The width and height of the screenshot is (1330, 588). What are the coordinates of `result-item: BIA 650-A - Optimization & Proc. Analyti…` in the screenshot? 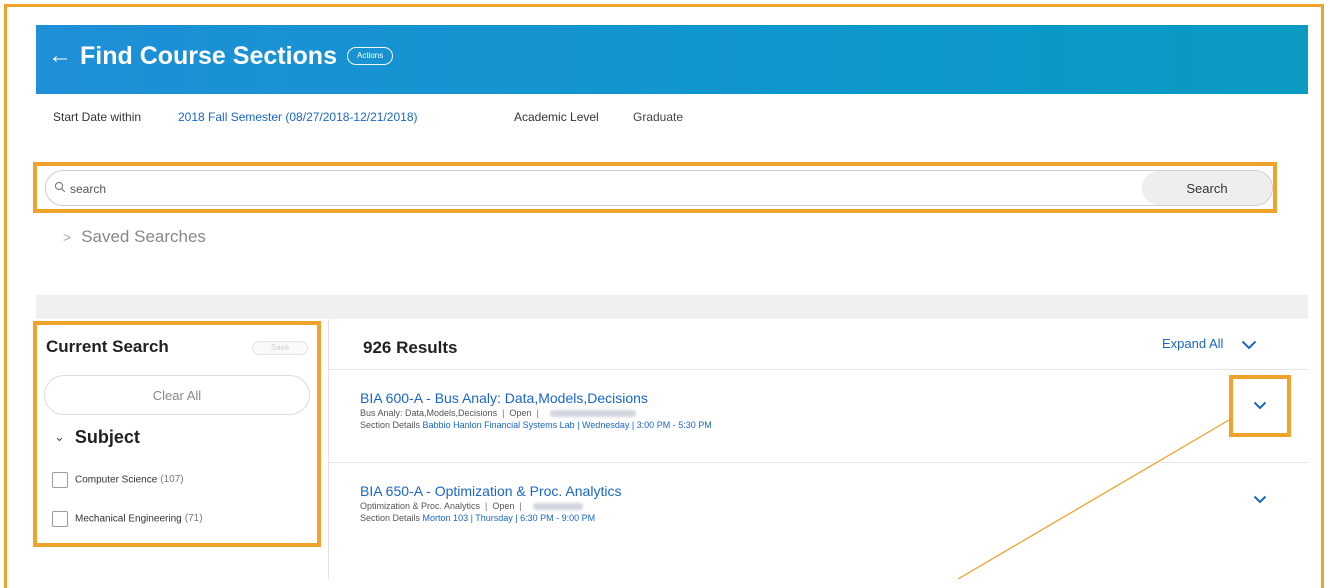 It's located at (770, 503).